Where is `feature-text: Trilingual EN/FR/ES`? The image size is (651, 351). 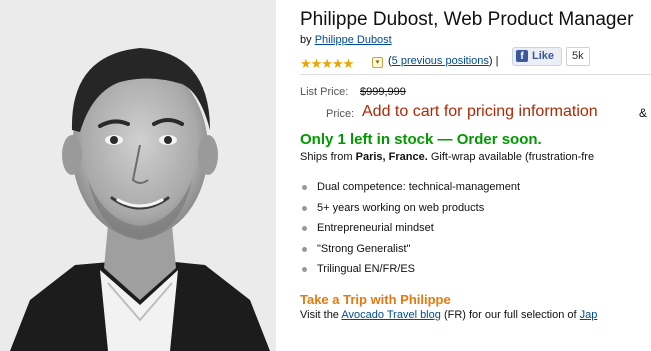 feature-text: Trilingual EN/FR/ES is located at coordinates (366, 269).